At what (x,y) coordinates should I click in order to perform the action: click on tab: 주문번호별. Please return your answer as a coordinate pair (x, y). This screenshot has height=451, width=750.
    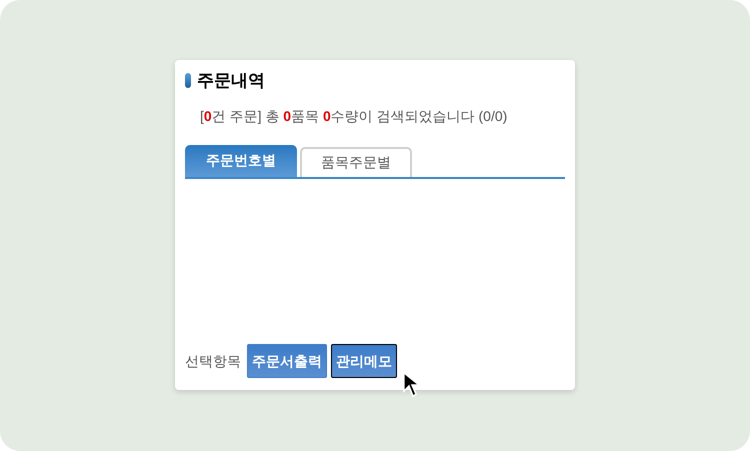
    Looking at the image, I should click on (241, 160).